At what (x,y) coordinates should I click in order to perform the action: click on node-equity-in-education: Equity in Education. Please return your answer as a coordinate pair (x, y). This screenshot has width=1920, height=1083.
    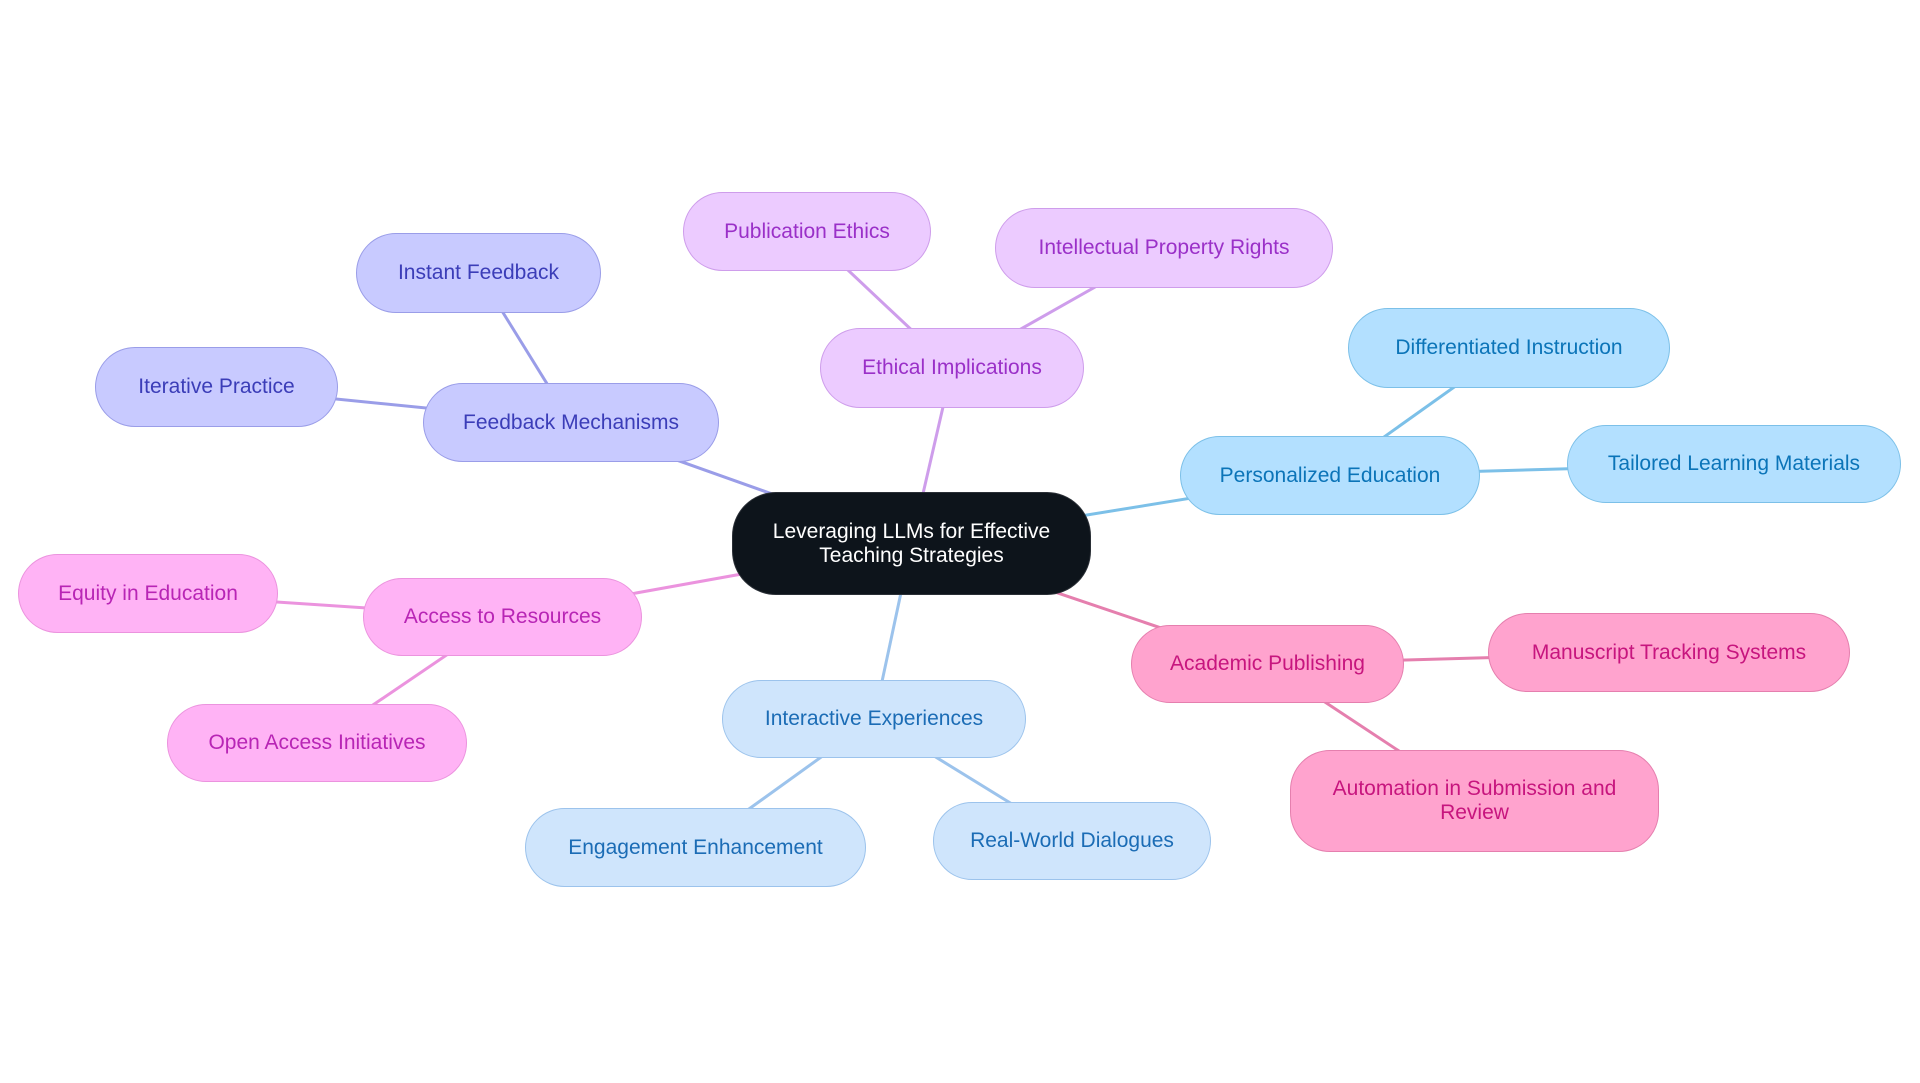
    Looking at the image, I should click on (148, 593).